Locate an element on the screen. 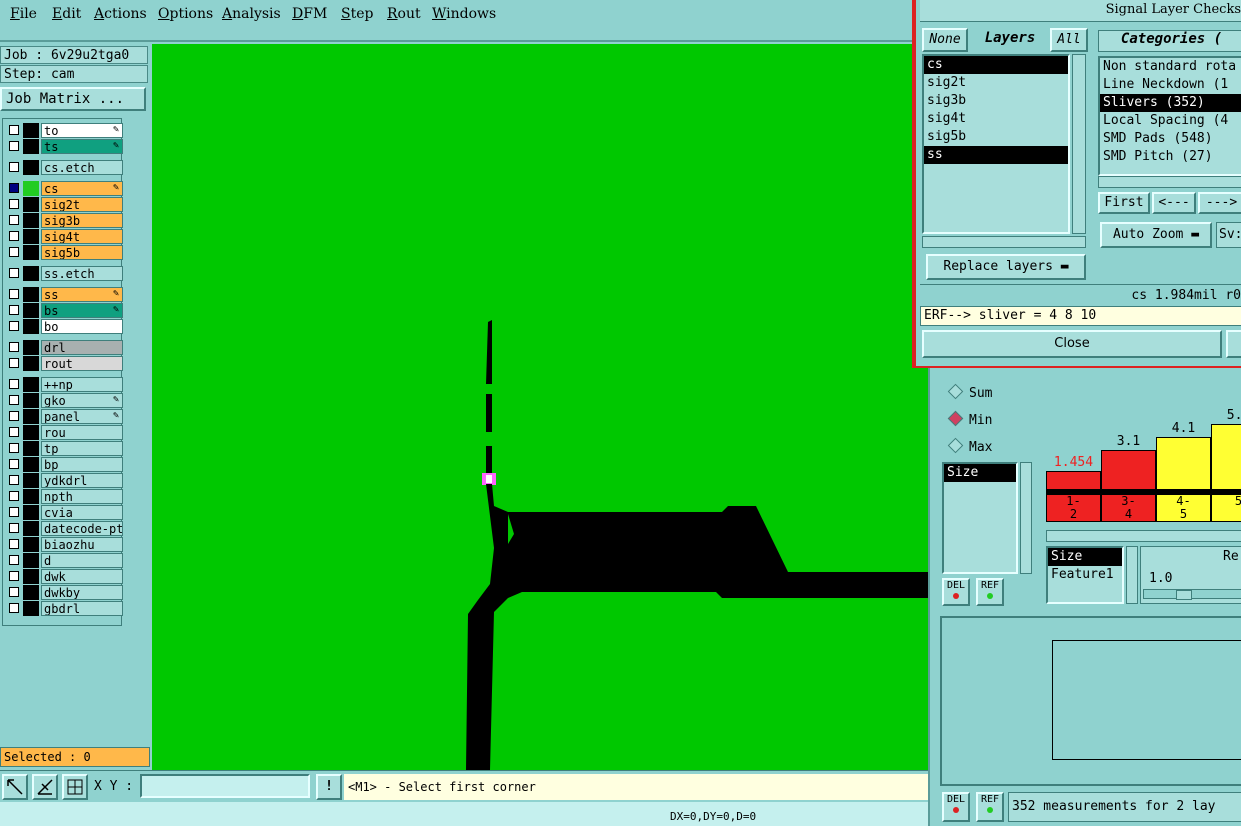 The image size is (1241, 826). layer-row-bp: bp is located at coordinates (64, 464).